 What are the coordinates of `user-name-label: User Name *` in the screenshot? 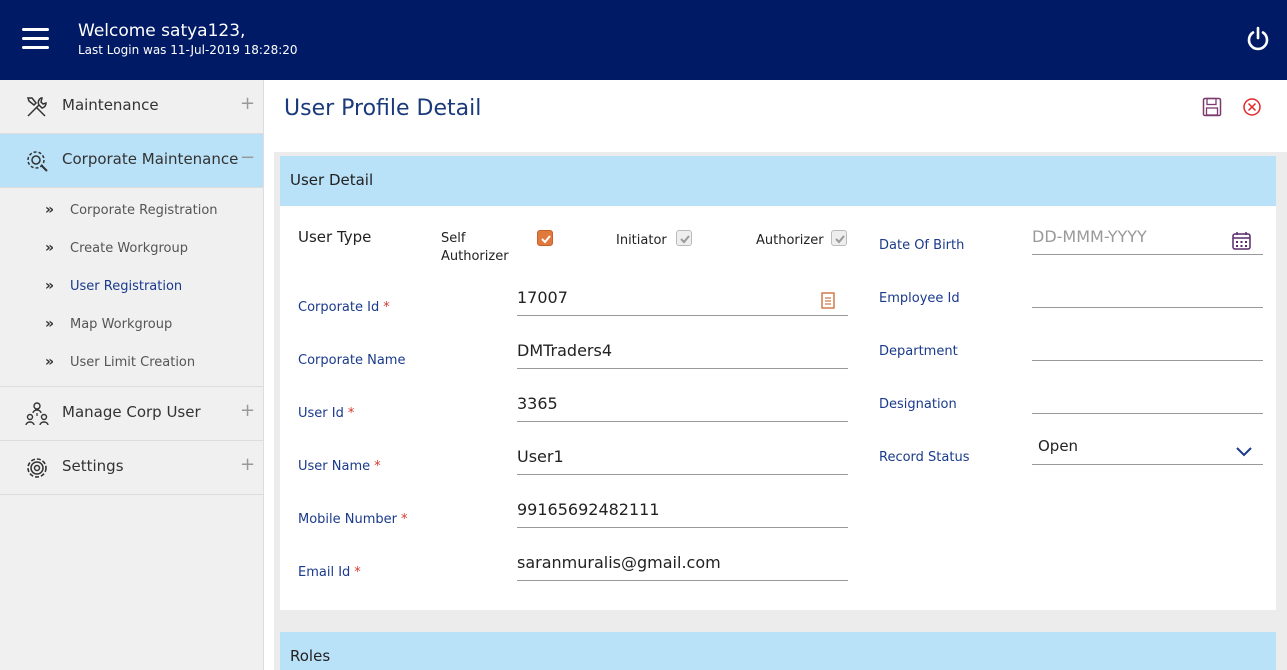 It's located at (339, 466).